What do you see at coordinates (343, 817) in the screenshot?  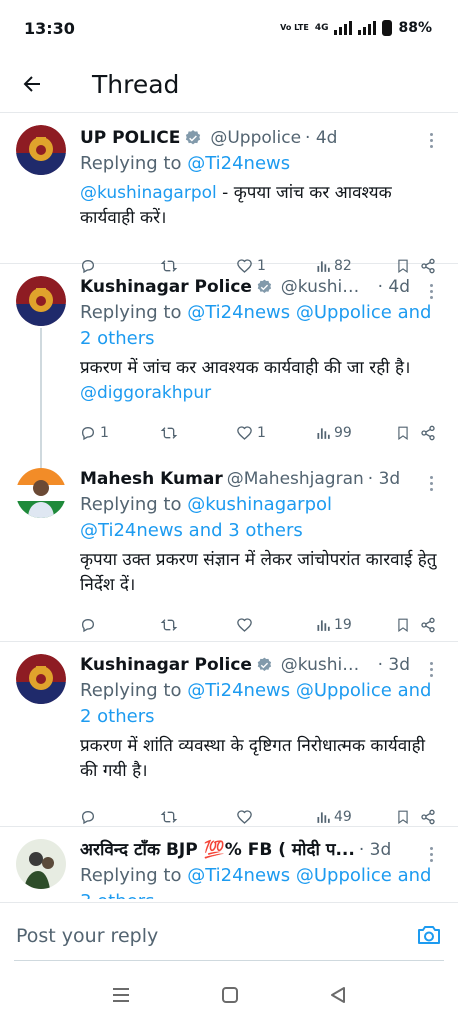 I see `view-count: 49` at bounding box center [343, 817].